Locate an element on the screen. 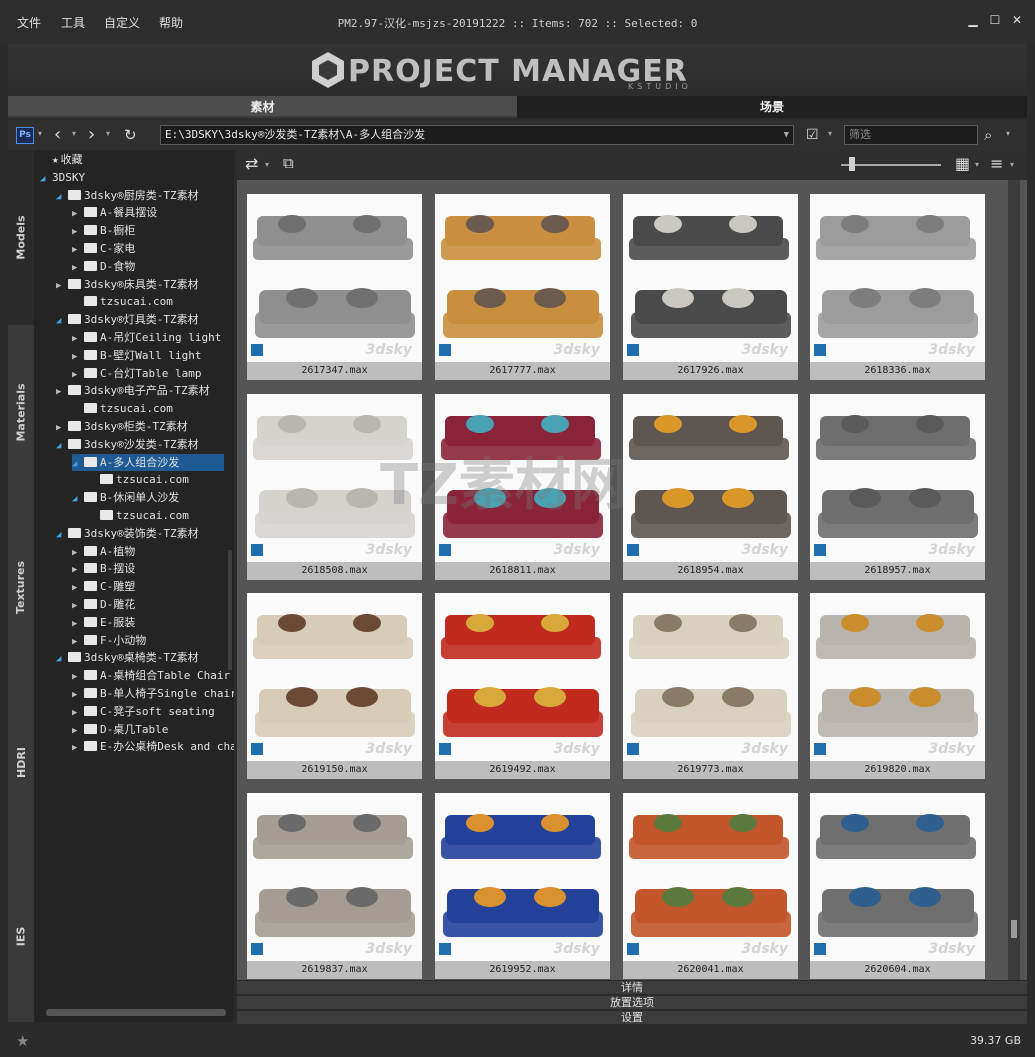 This screenshot has width=1035, height=1057. tree-node: ▶ B-壁灯Wall light is located at coordinates (136, 355).